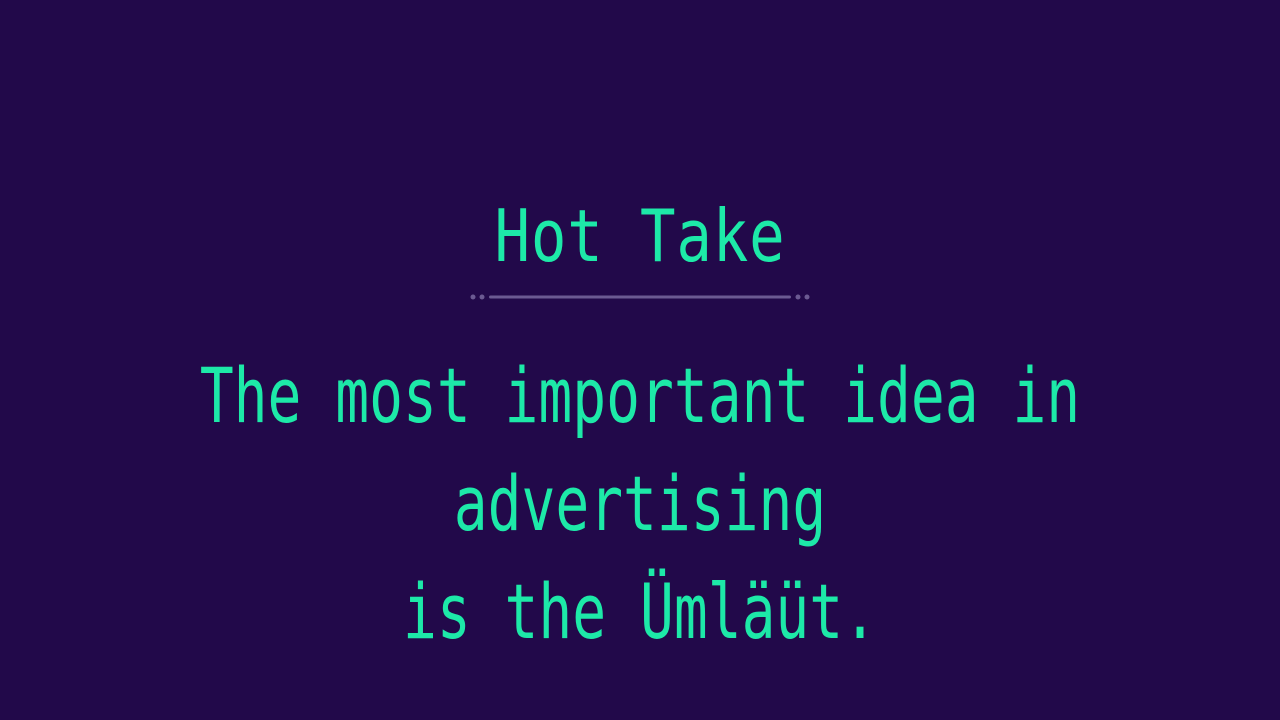 The height and width of the screenshot is (720, 1280). Describe the element at coordinates (640, 236) in the screenshot. I see `slide-title: Hot Take` at that location.